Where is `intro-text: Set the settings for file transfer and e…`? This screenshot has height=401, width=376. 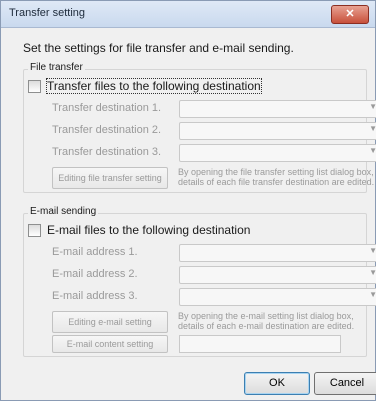
intro-text: Set the settings for file transfer and e… is located at coordinates (158, 48).